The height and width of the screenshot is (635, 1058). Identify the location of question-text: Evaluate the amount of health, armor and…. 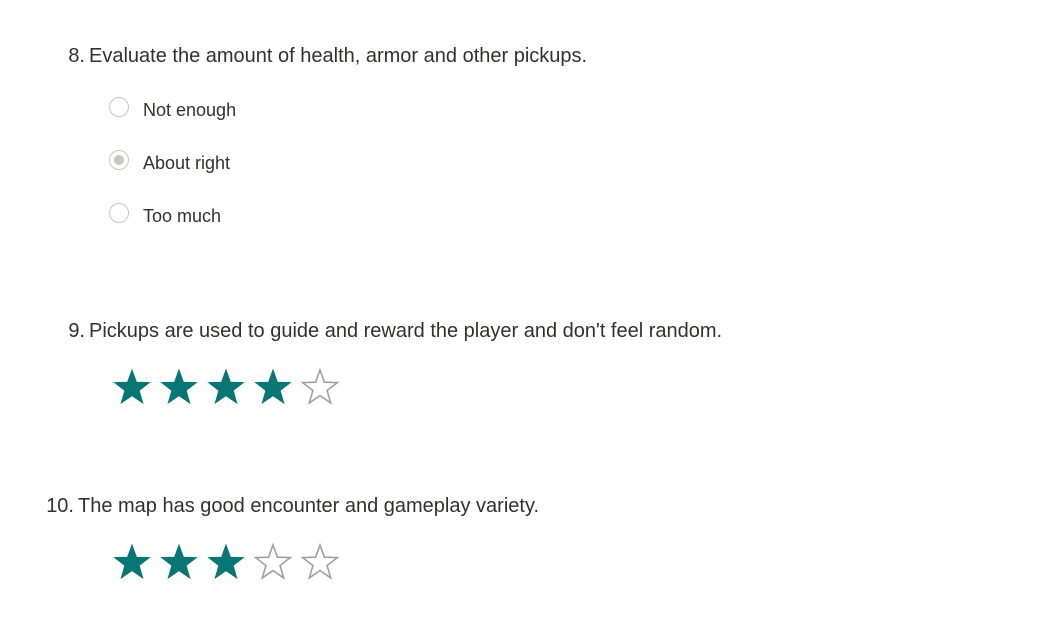
(338, 56).